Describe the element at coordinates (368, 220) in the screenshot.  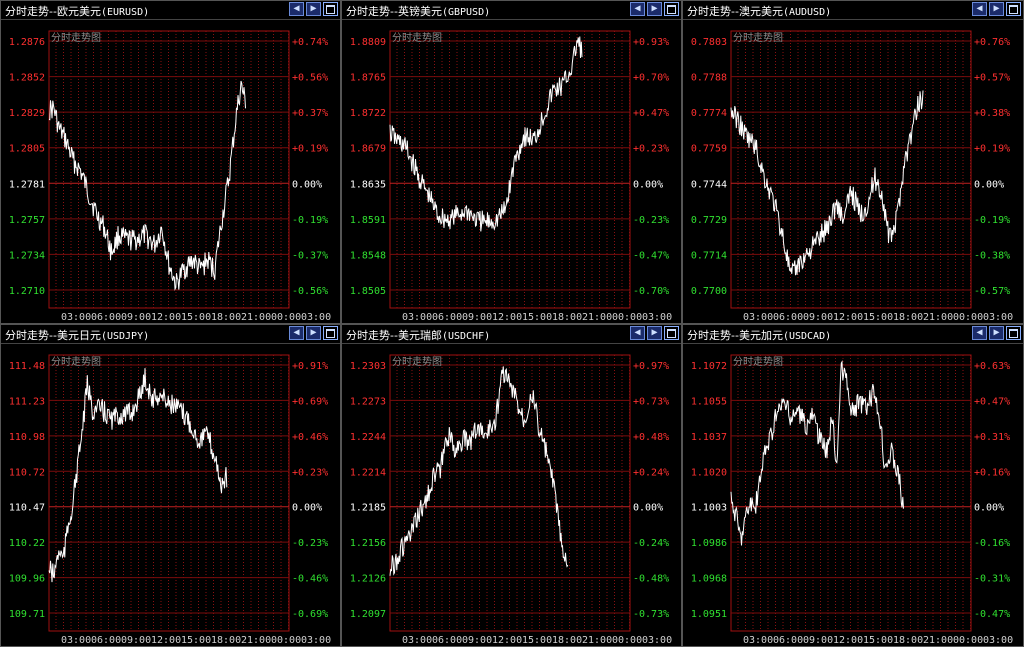
I see `price-tick-label: 1.8591` at that location.